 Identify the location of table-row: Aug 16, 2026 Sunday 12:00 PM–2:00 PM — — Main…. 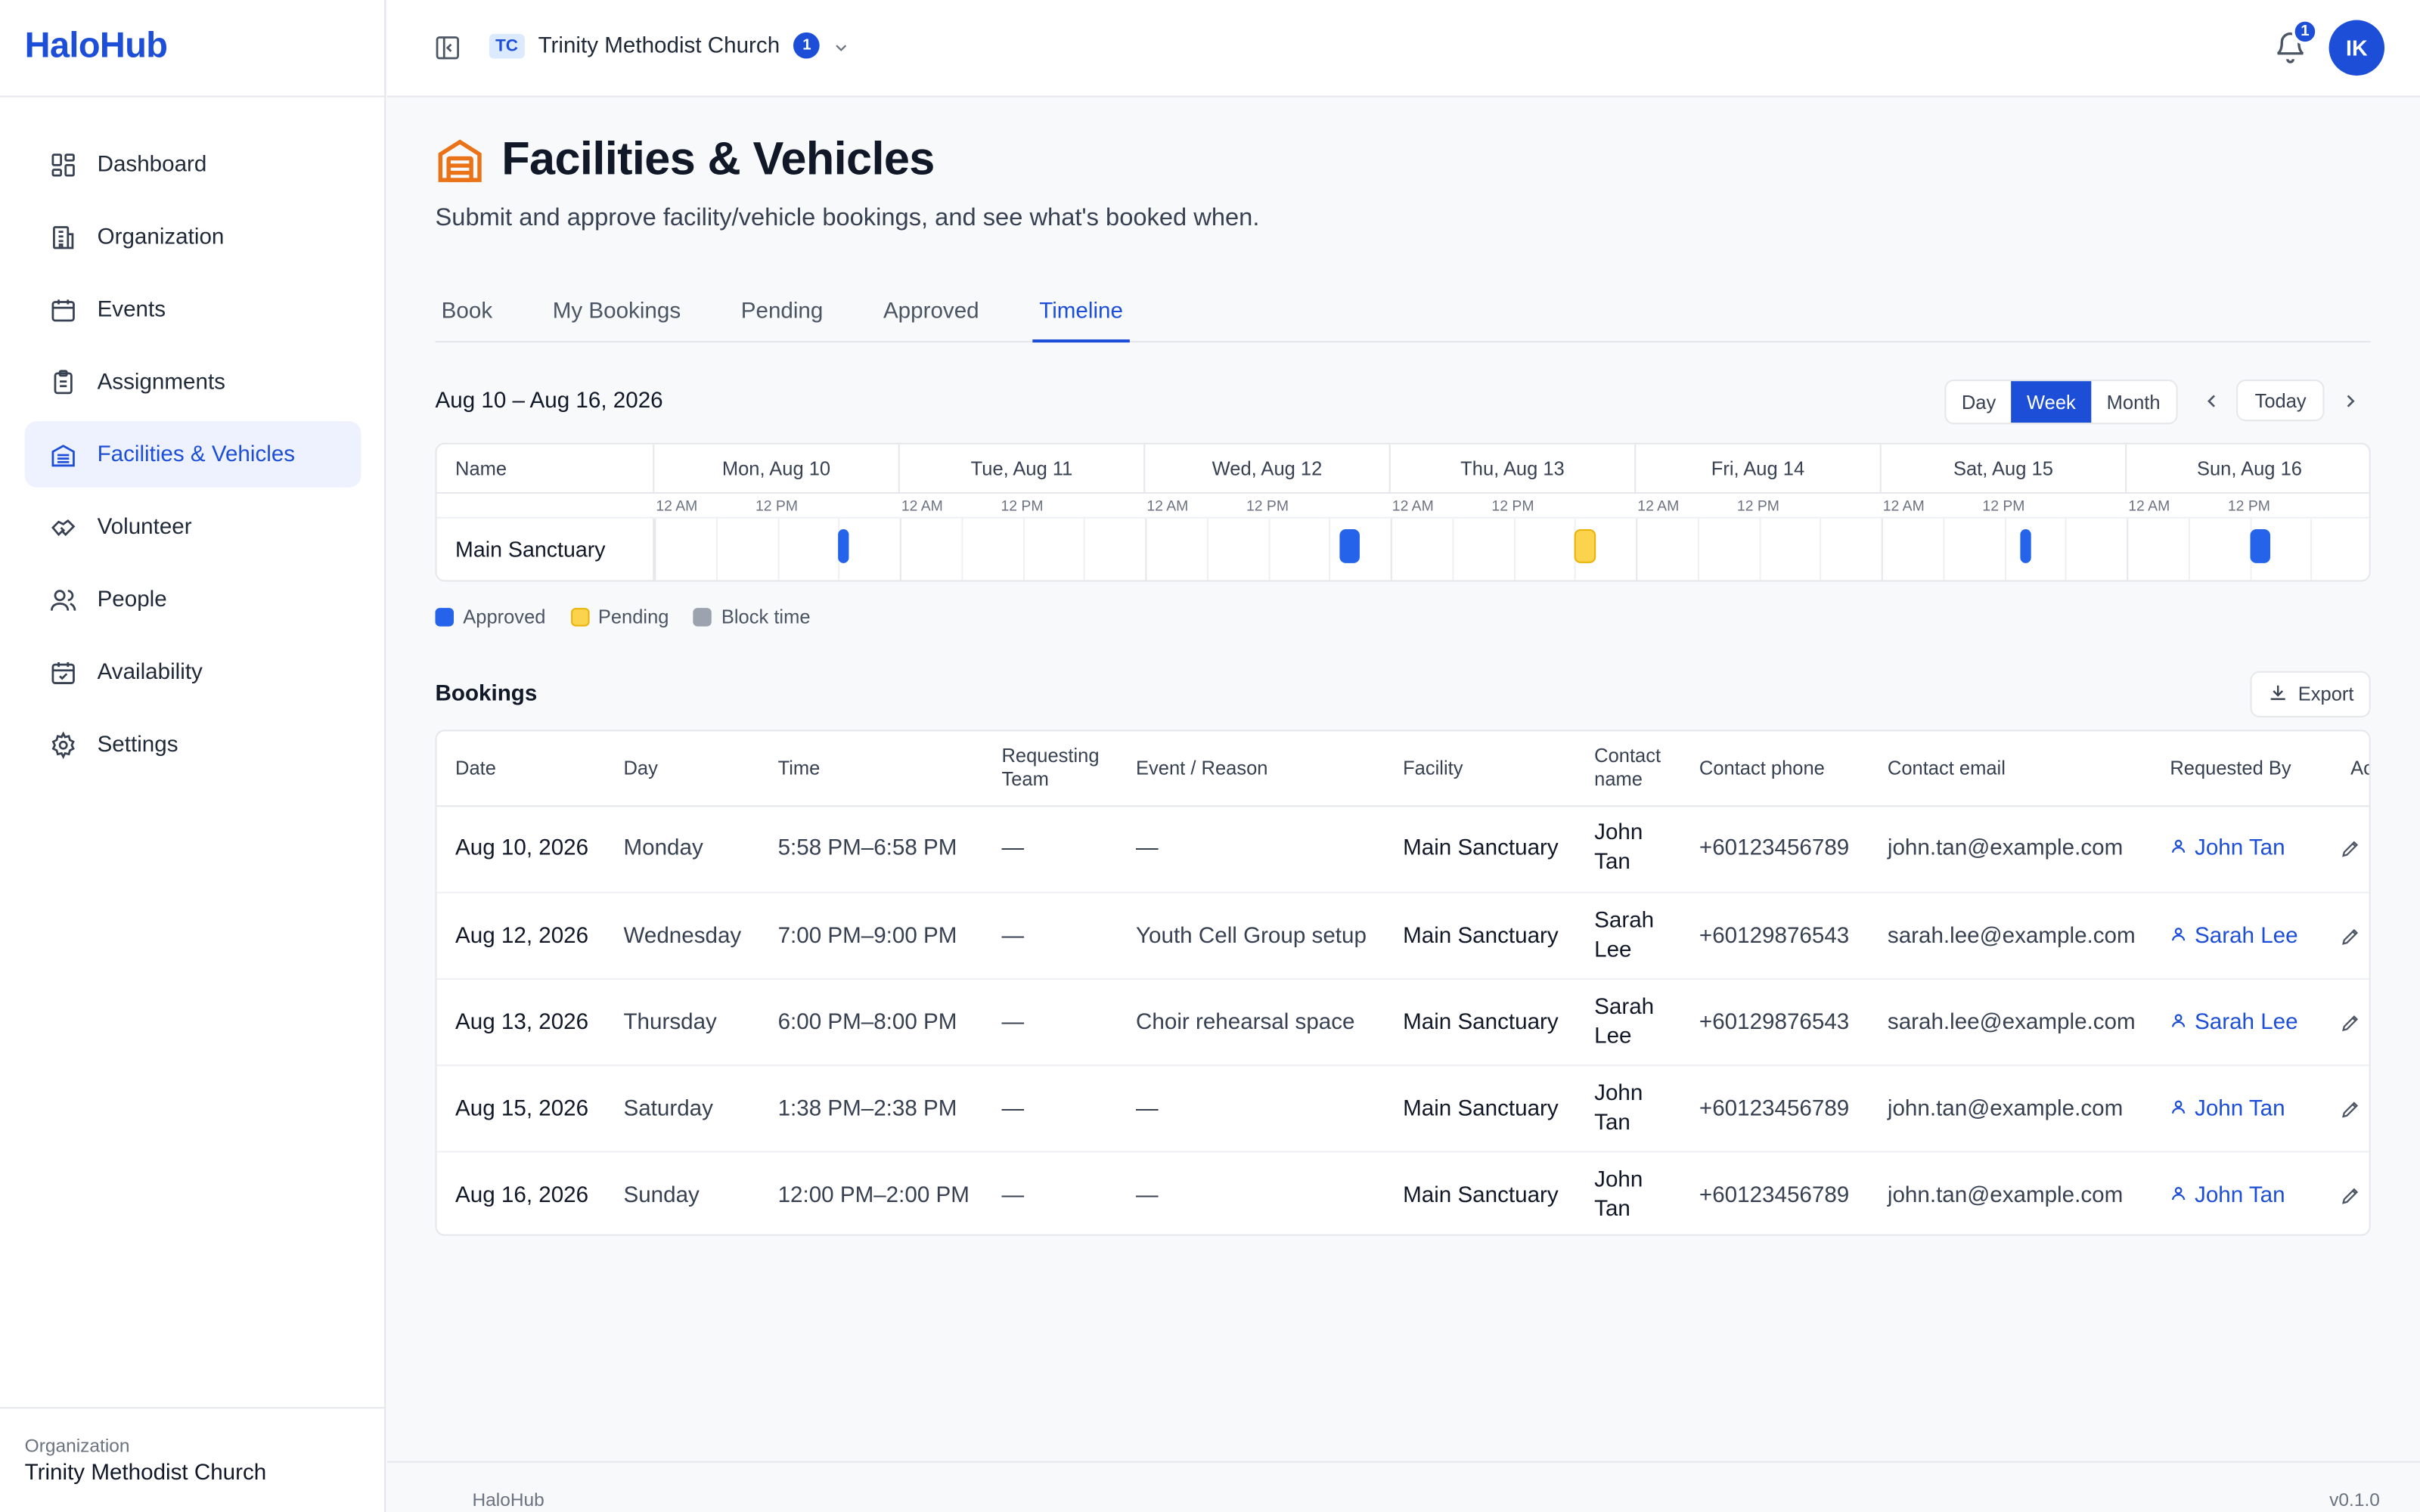
(1402, 1193).